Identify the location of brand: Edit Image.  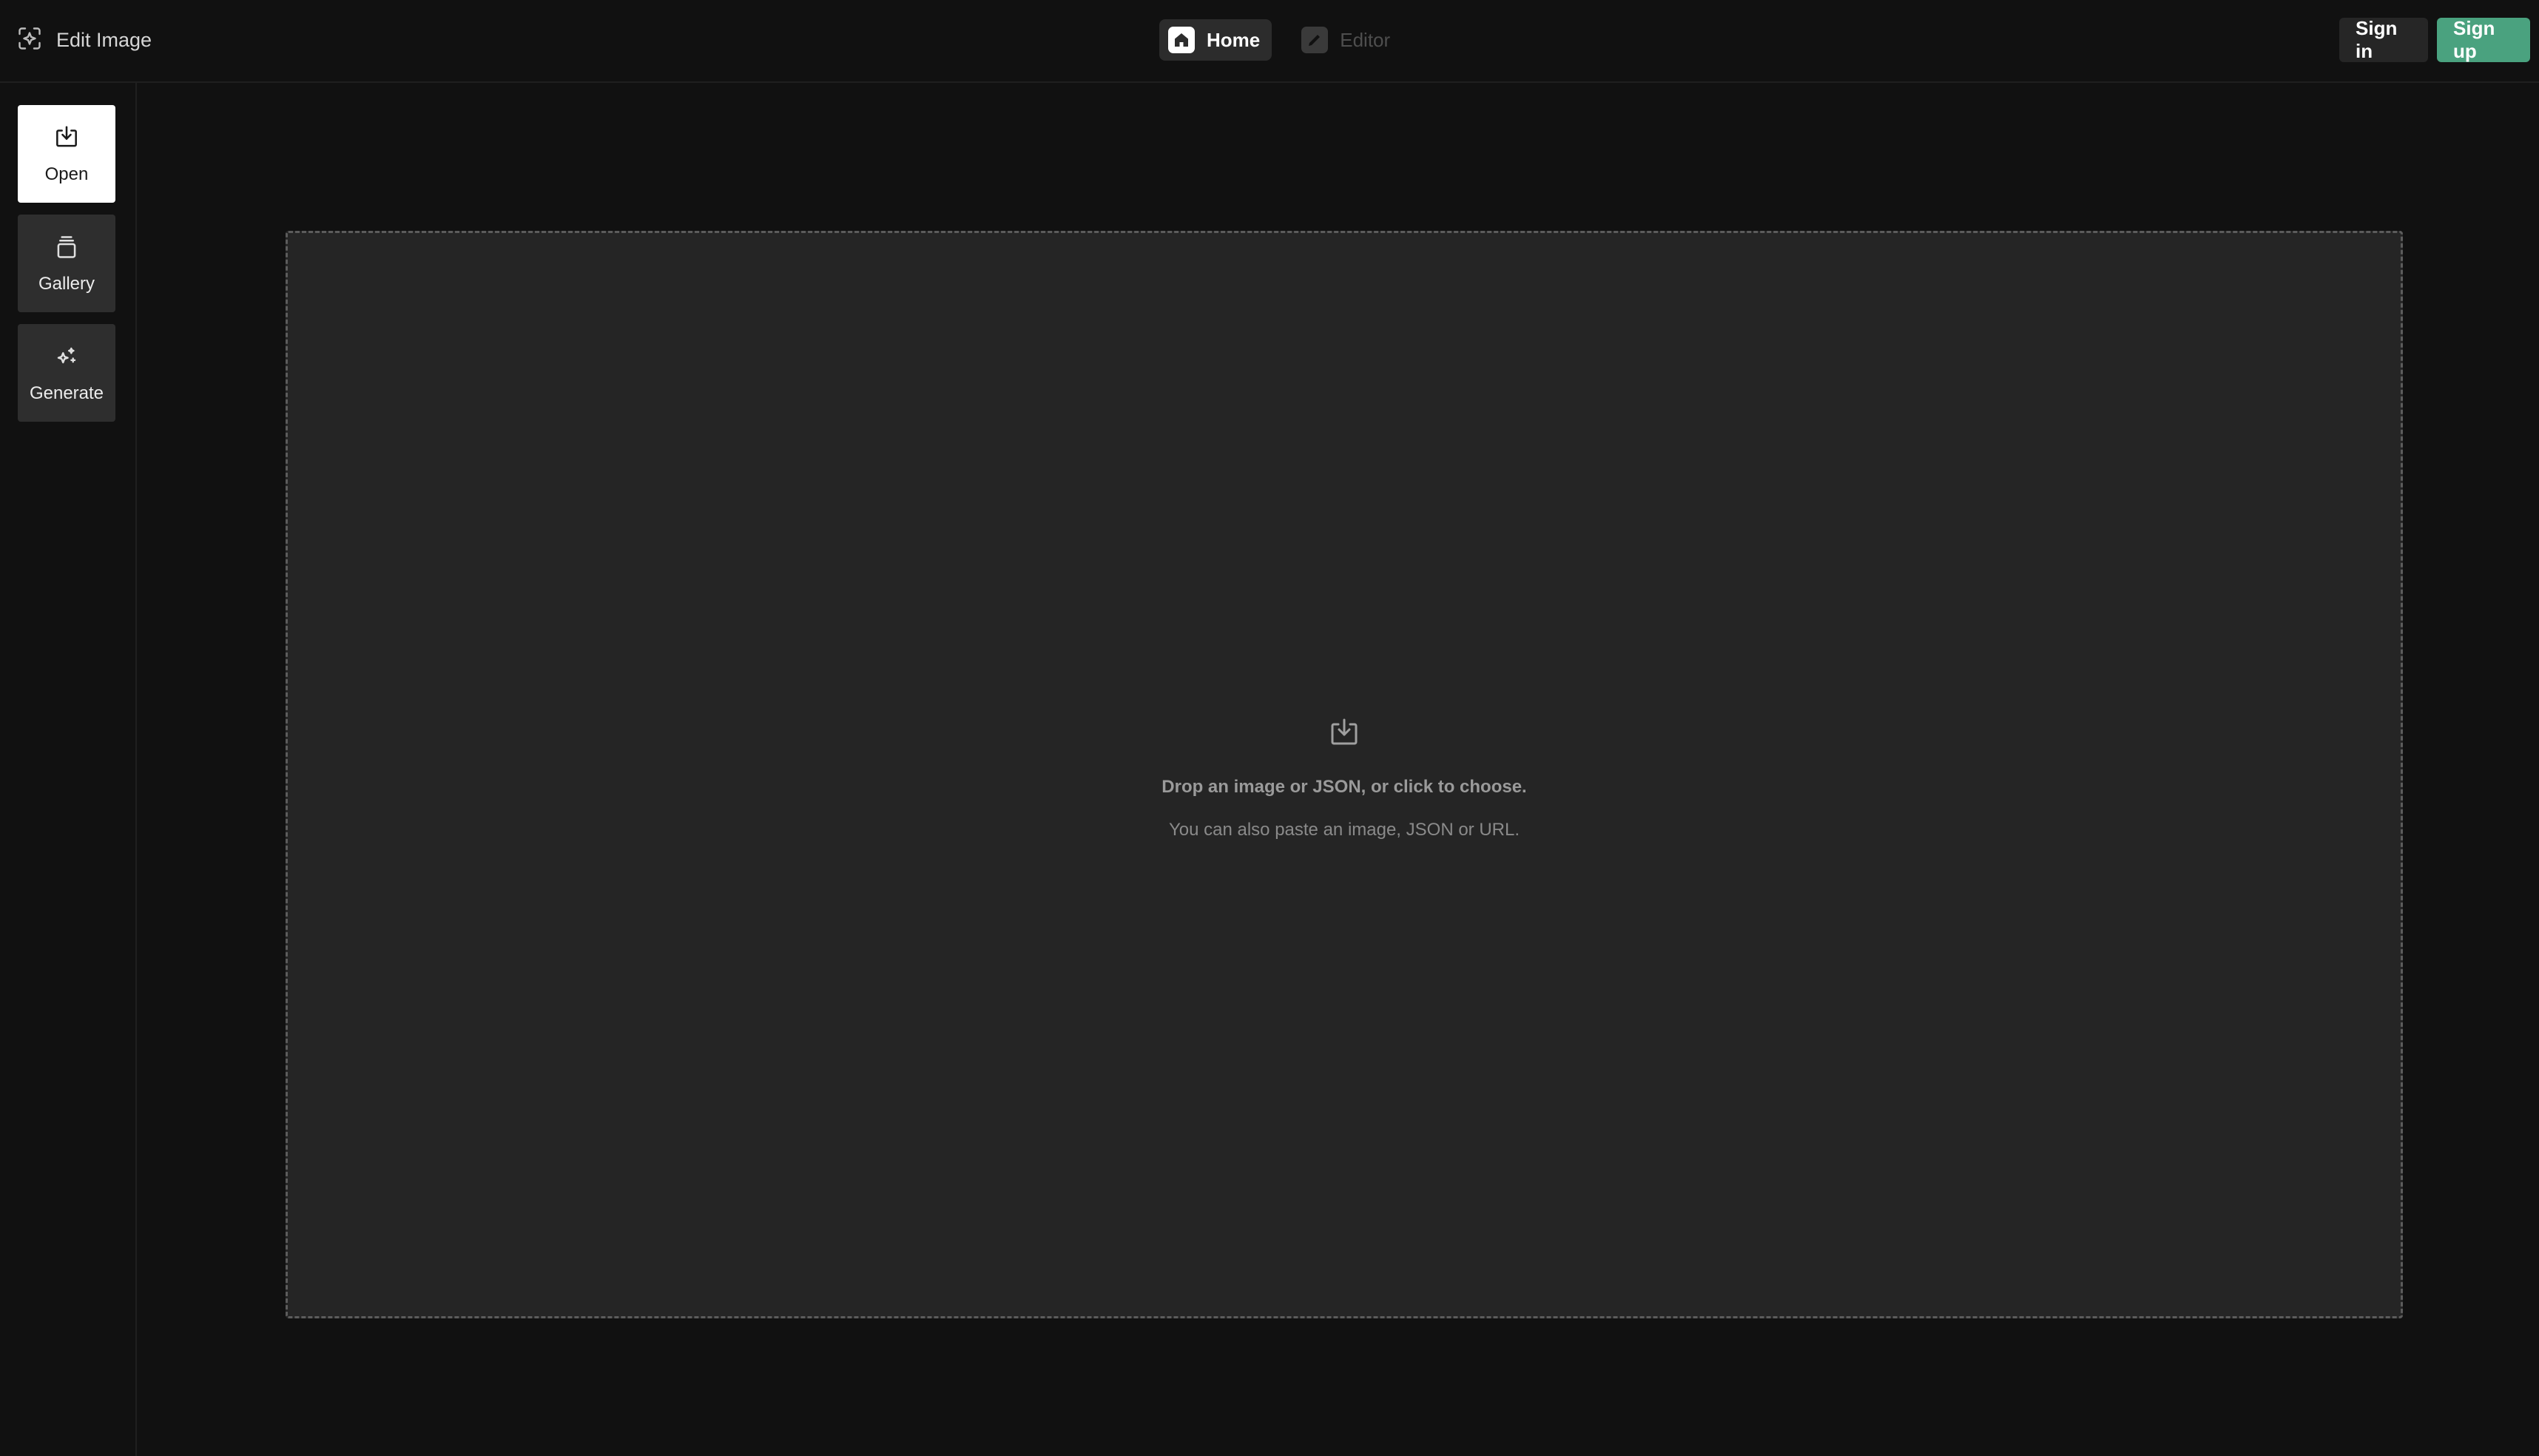
(84, 40).